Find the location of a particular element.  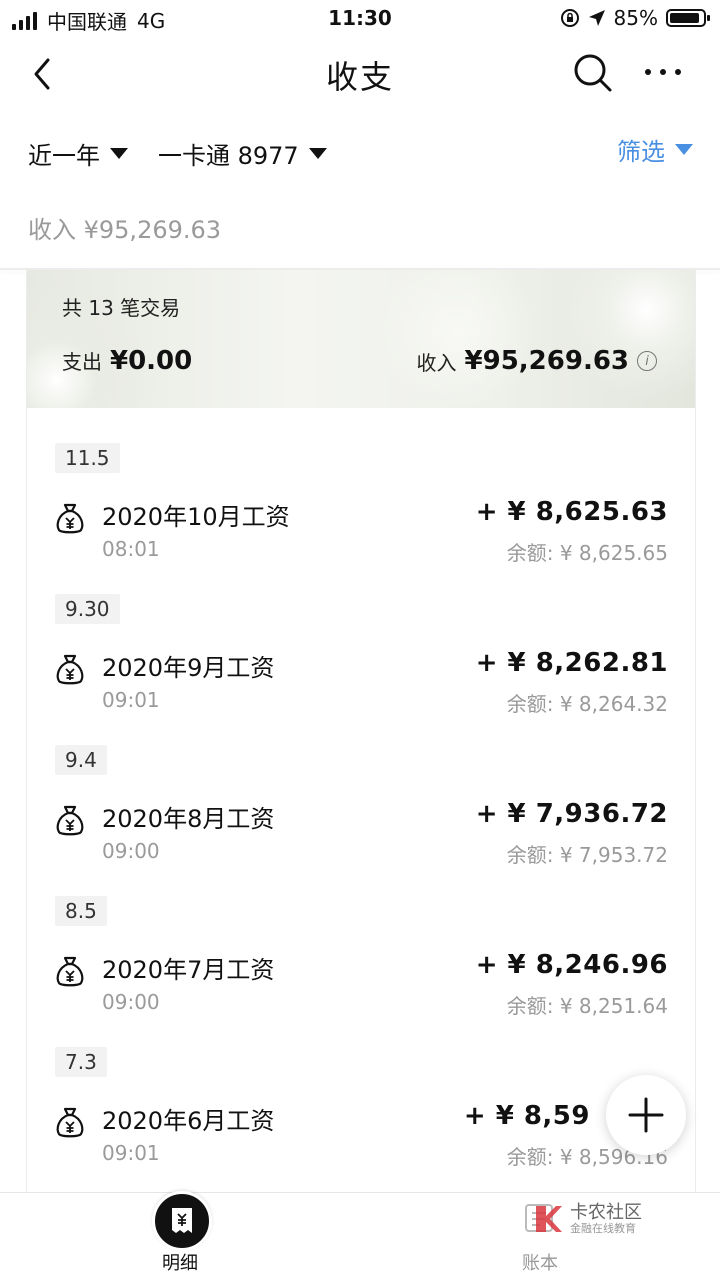

income-summary: 收入 ¥95,269.63 is located at coordinates (125, 230).